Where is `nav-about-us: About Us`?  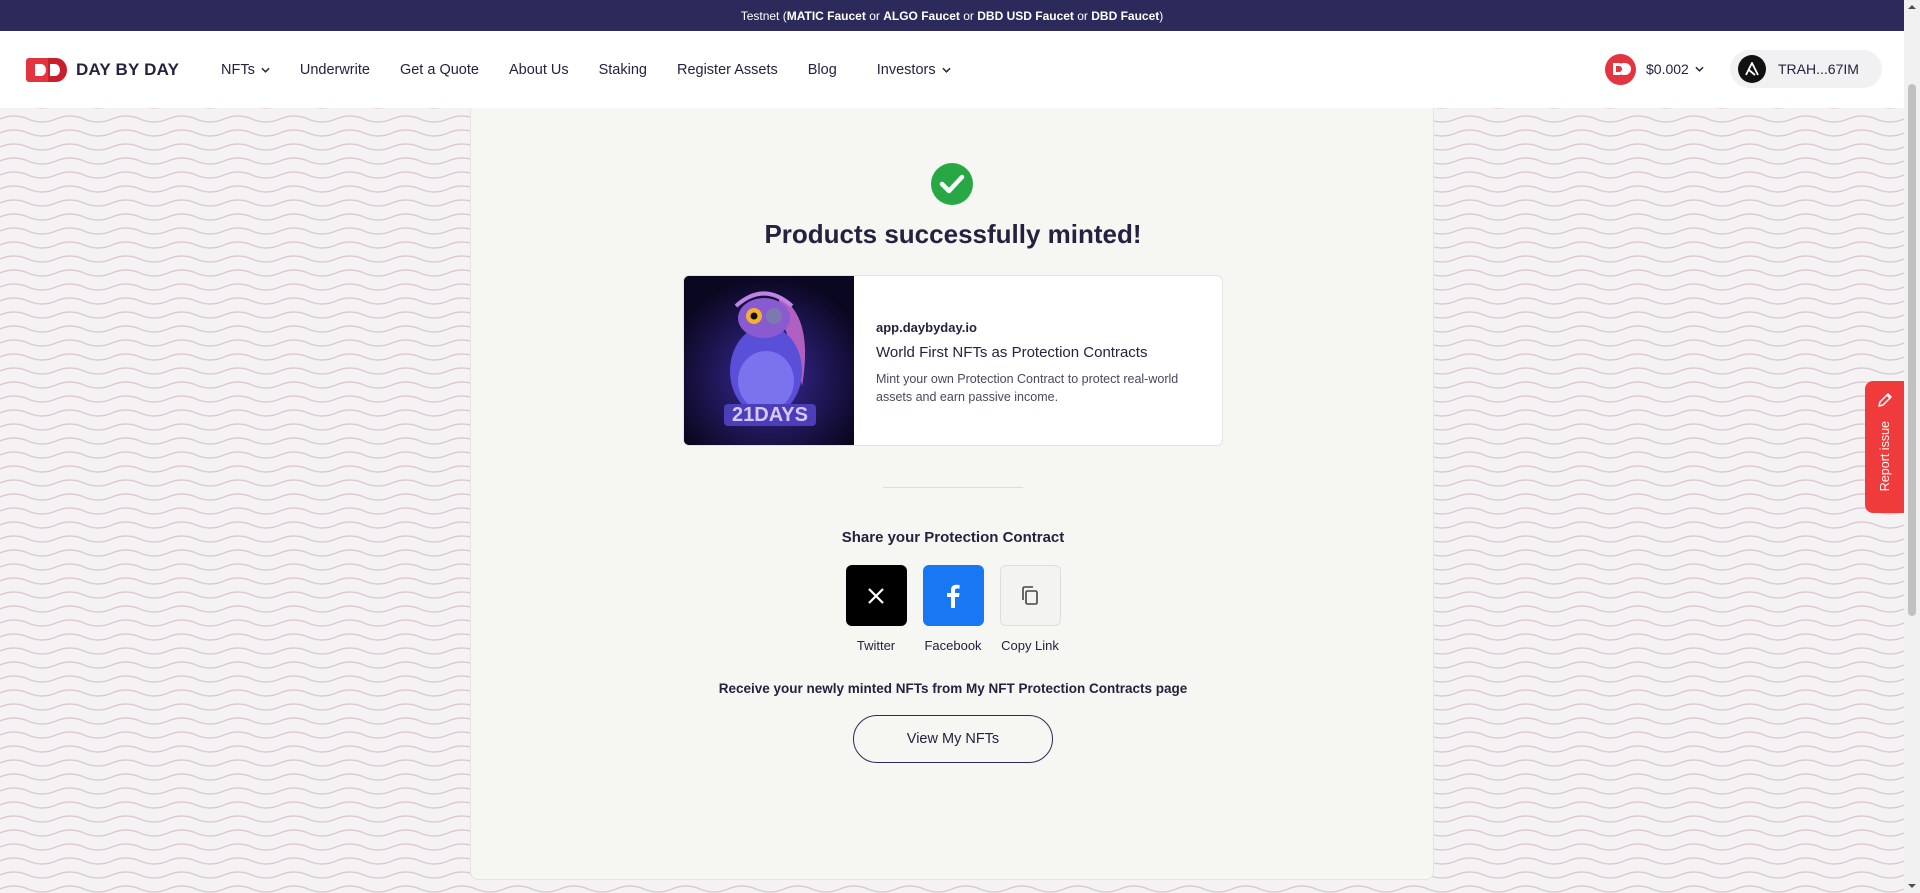 nav-about-us: About Us is located at coordinates (539, 70).